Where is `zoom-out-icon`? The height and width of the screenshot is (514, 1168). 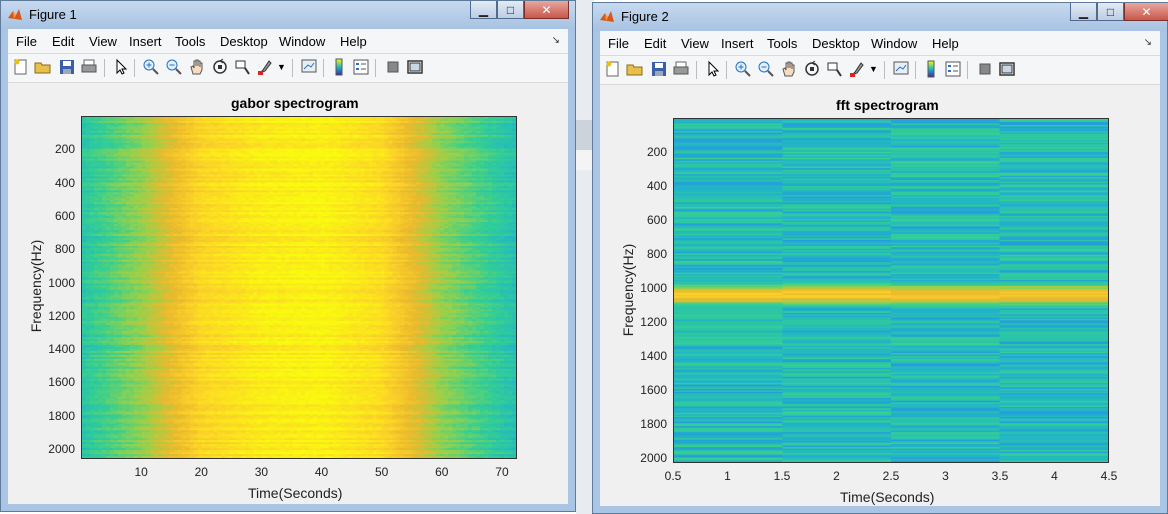 zoom-out-icon is located at coordinates (174, 67).